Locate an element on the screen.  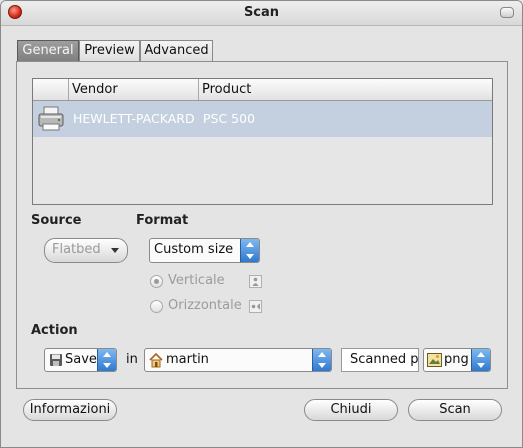
action-verb-value: Save is located at coordinates (81, 359).